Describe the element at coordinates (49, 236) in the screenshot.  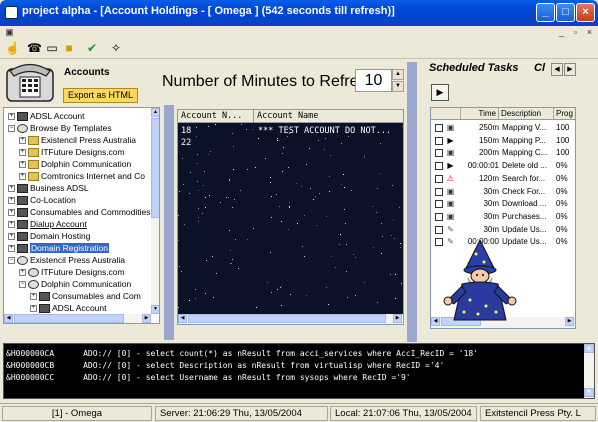
I see `tree-item: + Domain Hosting` at that location.